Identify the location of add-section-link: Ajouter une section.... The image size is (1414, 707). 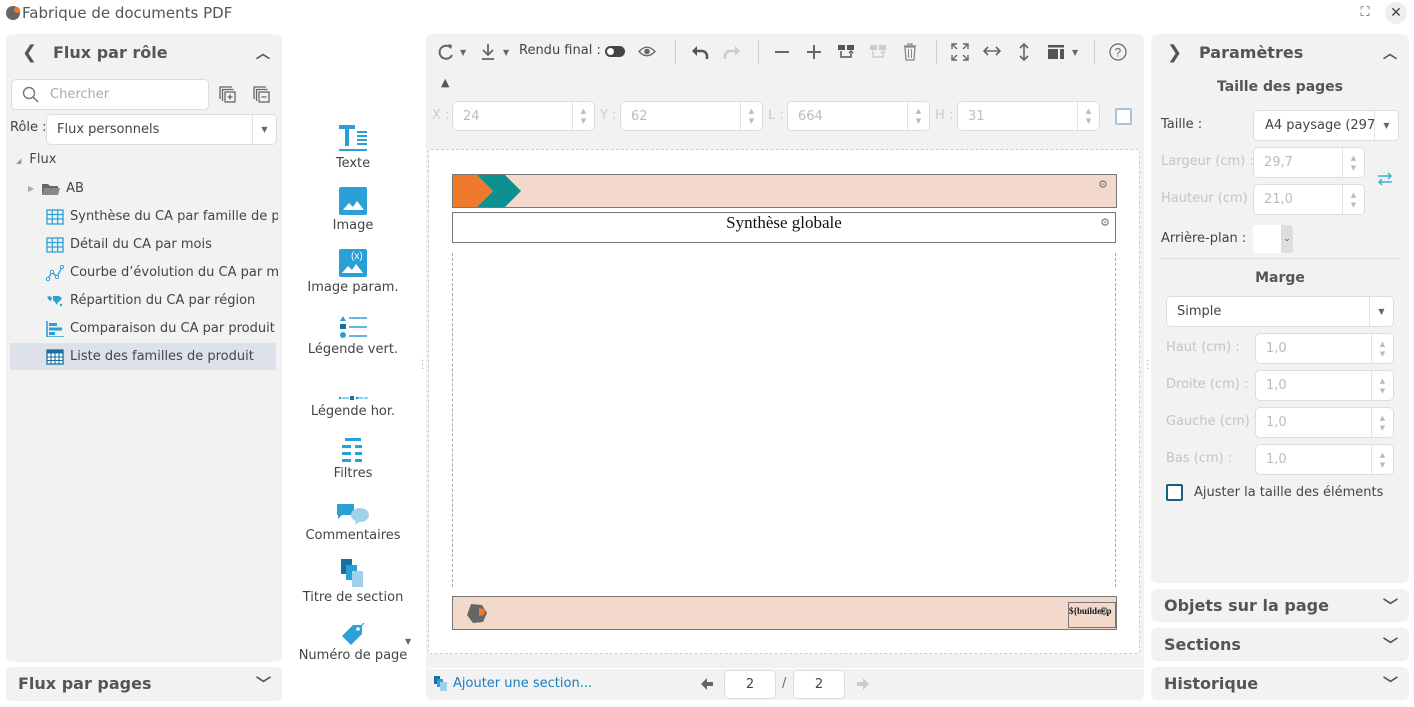
(522, 683).